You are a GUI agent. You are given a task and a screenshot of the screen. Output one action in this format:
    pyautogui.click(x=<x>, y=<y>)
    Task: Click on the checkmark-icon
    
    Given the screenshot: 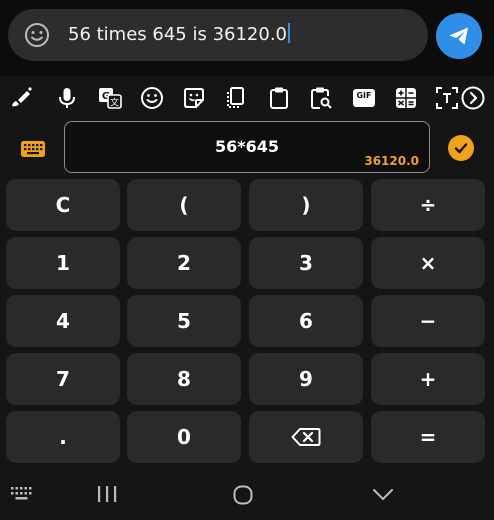 What is the action you would take?
    pyautogui.click(x=461, y=148)
    